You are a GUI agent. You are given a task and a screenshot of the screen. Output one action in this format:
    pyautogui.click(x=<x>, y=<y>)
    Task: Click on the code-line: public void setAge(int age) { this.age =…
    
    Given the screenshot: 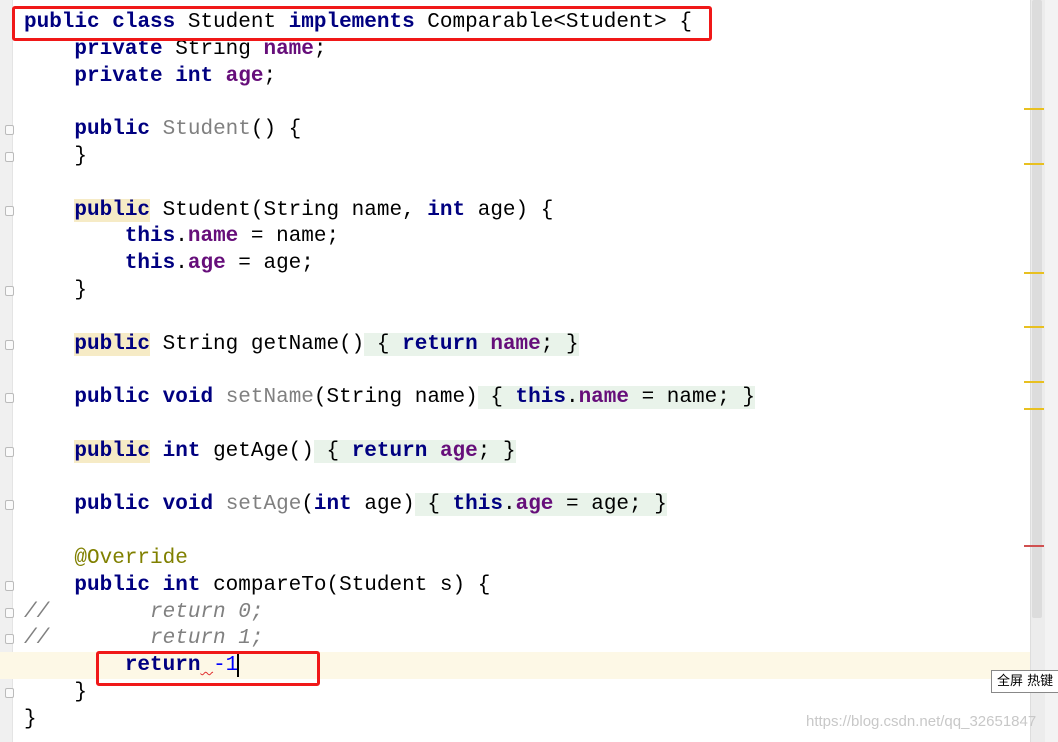 What is the action you would take?
    pyautogui.click(x=515, y=504)
    